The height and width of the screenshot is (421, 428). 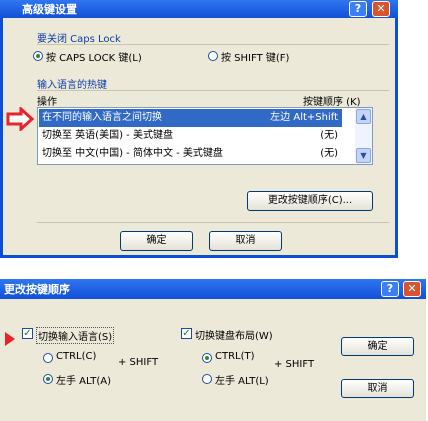 I want to click on pointer-marker-icon, so click(x=10, y=339).